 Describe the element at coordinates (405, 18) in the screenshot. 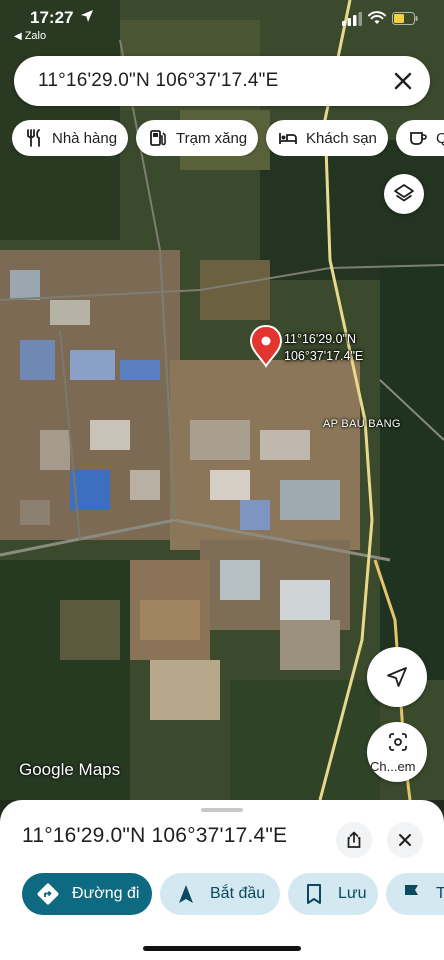

I see `battery-icon` at that location.